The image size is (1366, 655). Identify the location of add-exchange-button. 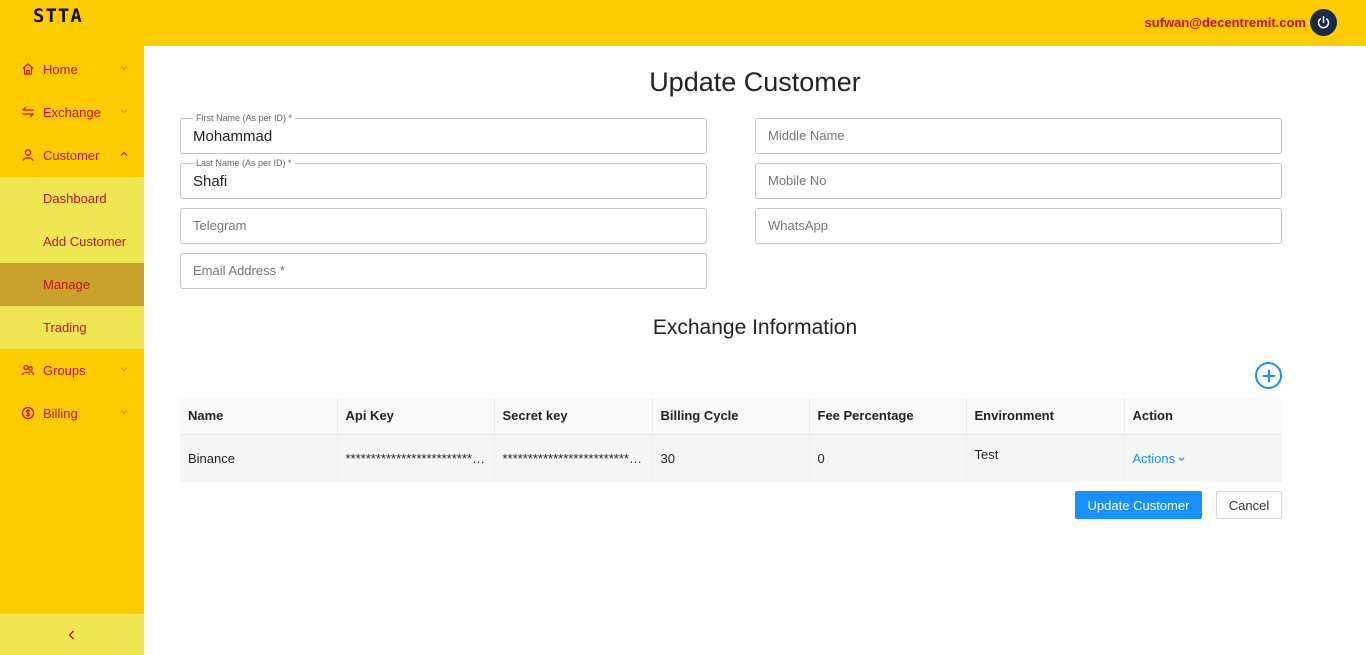
(1268, 375).